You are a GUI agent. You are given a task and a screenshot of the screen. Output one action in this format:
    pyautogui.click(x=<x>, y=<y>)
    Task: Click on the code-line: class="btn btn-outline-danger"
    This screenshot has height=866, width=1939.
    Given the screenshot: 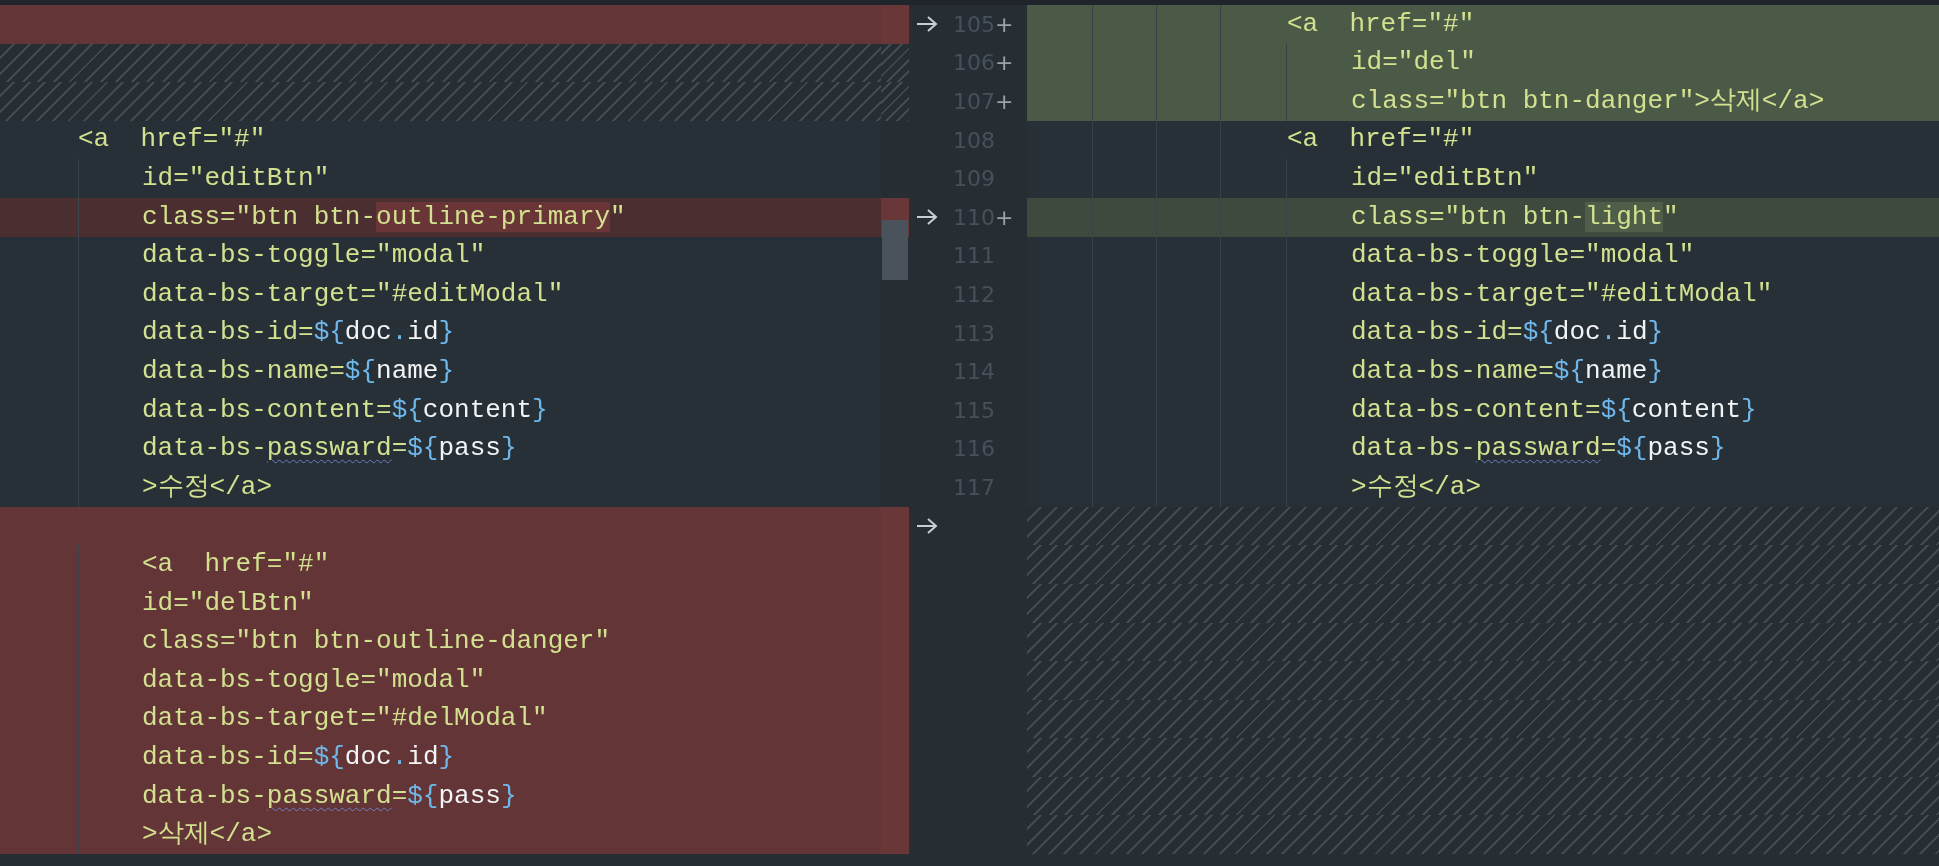 What is the action you would take?
    pyautogui.click(x=376, y=642)
    